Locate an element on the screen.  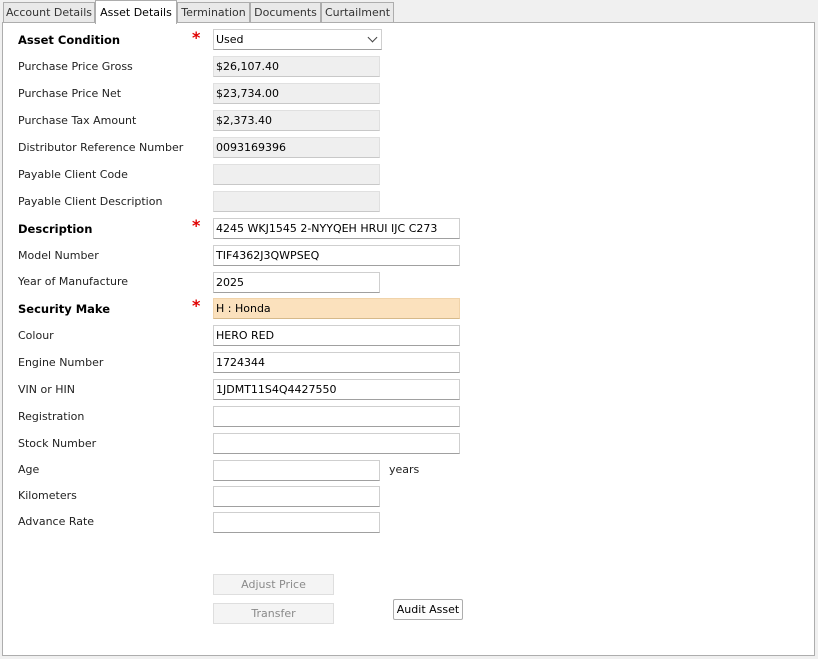
purchase-price-net-field: $23,734.00 is located at coordinates (296, 93).